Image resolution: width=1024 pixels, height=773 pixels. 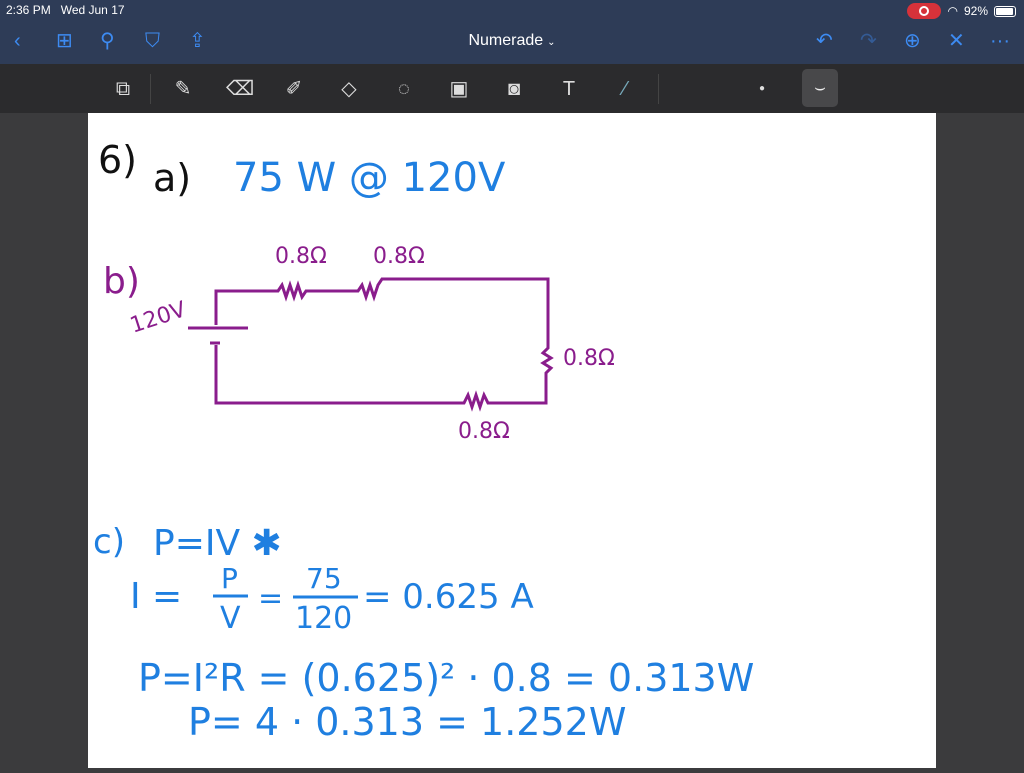 What do you see at coordinates (1005, 11) in the screenshot?
I see `battery-icon` at bounding box center [1005, 11].